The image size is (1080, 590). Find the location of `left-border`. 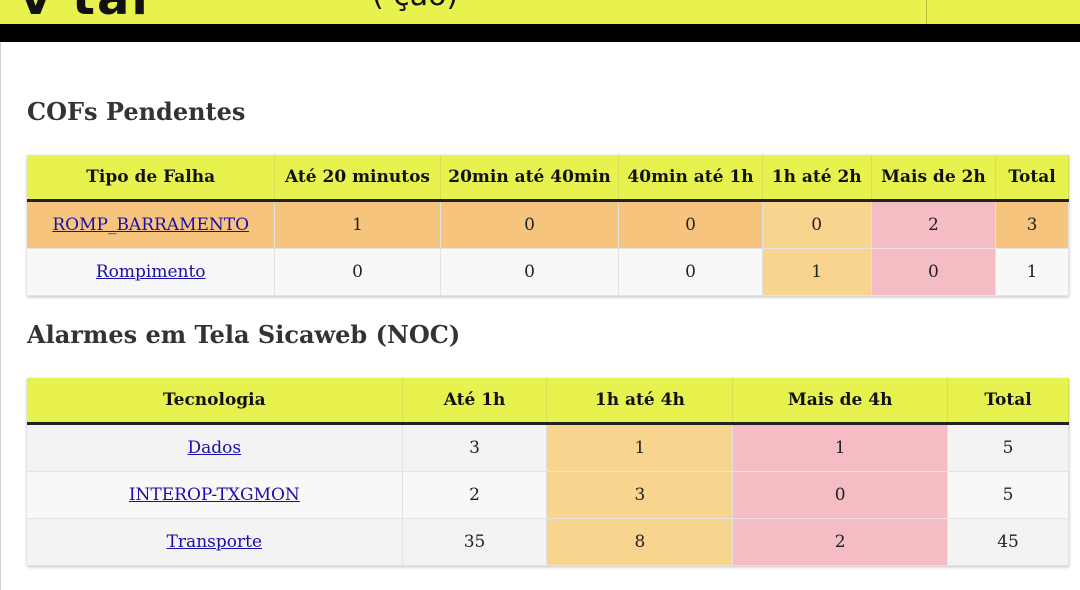

left-border is located at coordinates (0, 316).